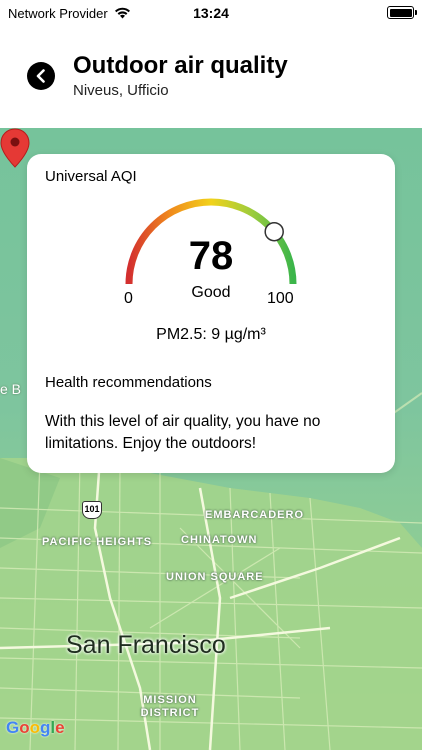 The image size is (422, 750). What do you see at coordinates (146, 645) in the screenshot?
I see `map-label-city: San Francisco` at bounding box center [146, 645].